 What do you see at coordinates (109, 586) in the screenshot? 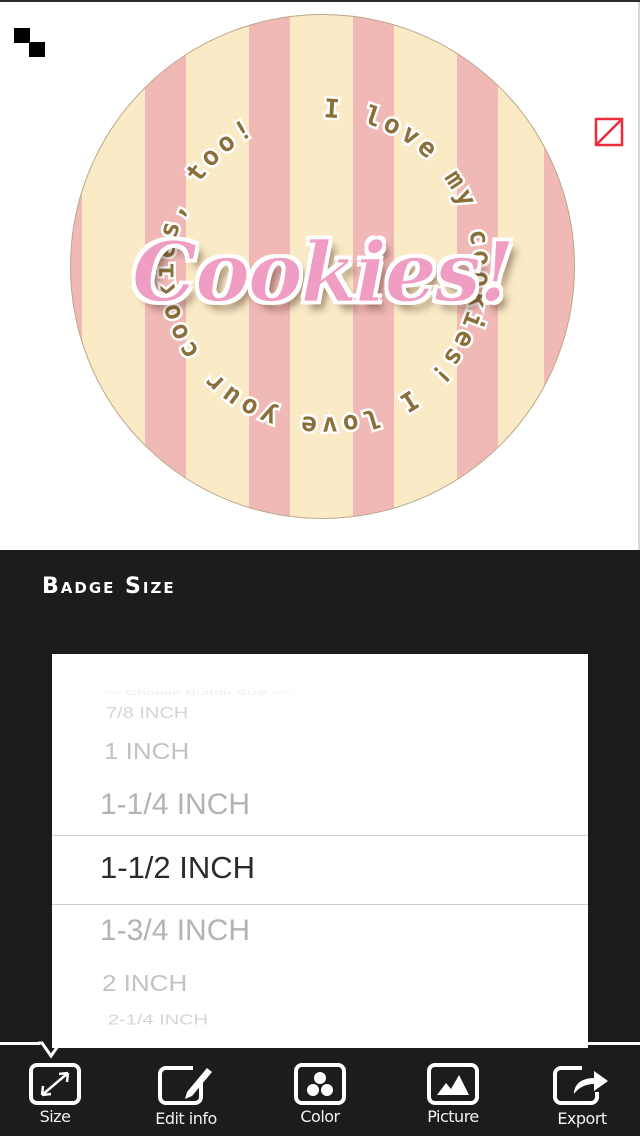
I see `panel-title: Badge Size` at bounding box center [109, 586].